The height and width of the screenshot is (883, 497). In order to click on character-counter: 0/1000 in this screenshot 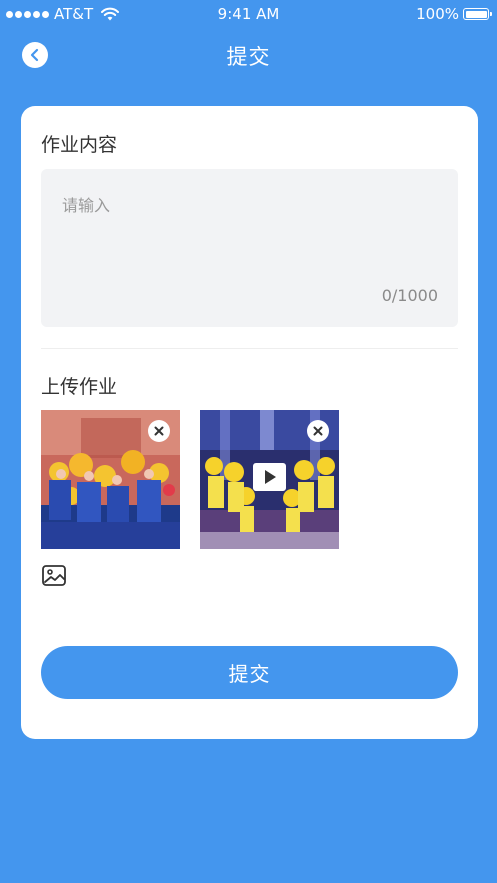, I will do `click(409, 295)`.